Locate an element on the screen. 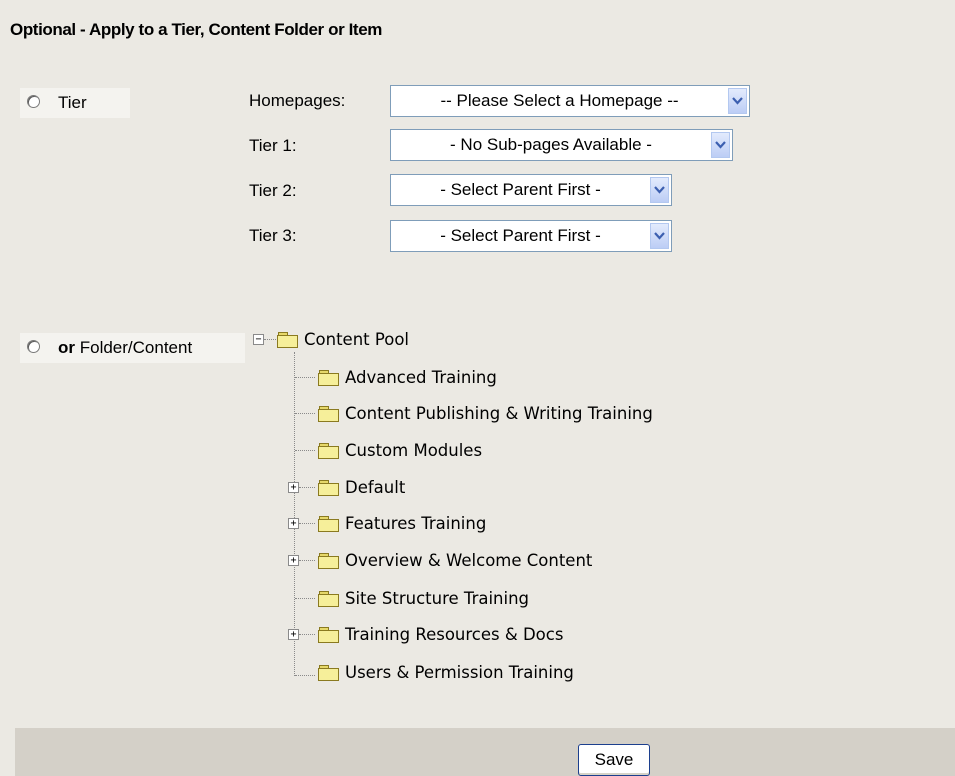 The width and height of the screenshot is (955, 776). tree-item-custom-modules: Custom Modules is located at coordinates (400, 450).